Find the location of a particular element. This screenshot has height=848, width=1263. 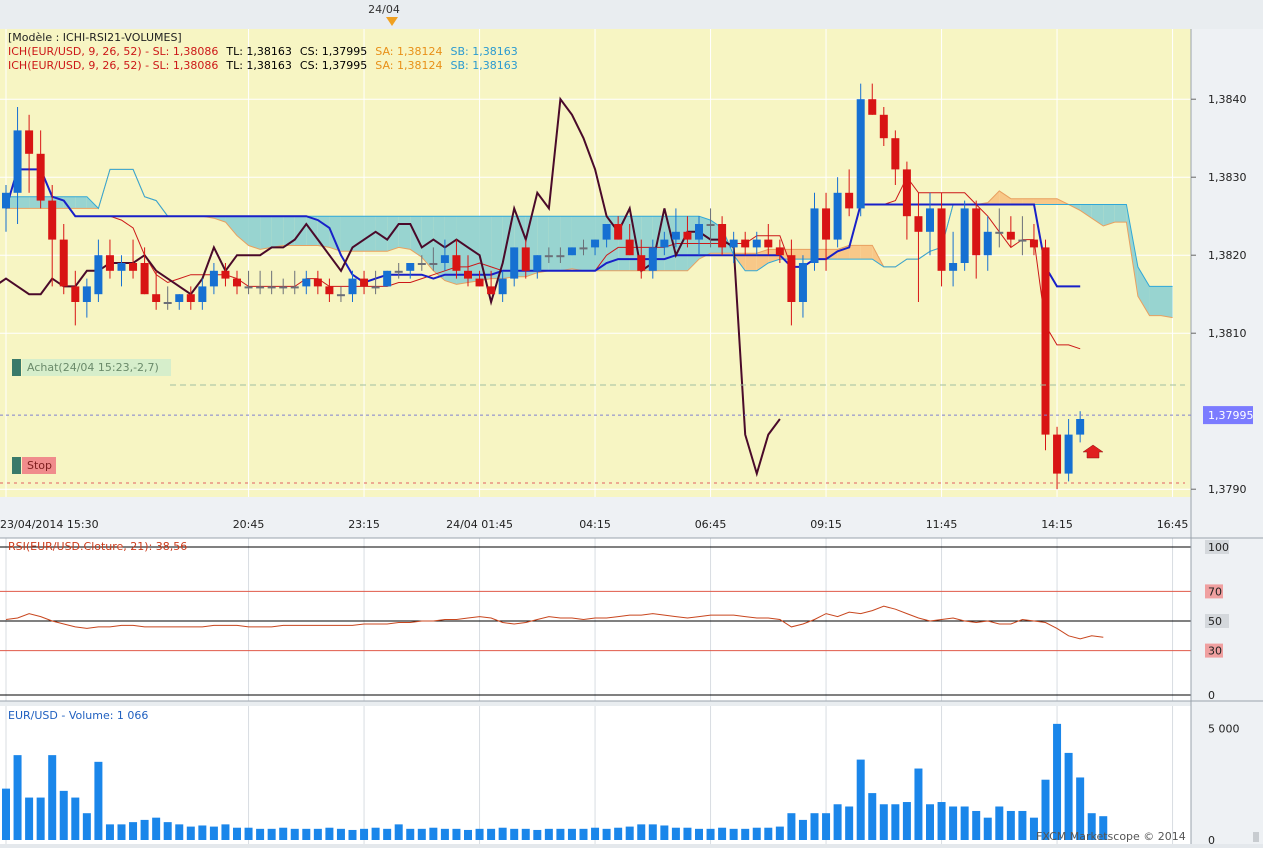

time-tick-label: 23:15 is located at coordinates (364, 524).